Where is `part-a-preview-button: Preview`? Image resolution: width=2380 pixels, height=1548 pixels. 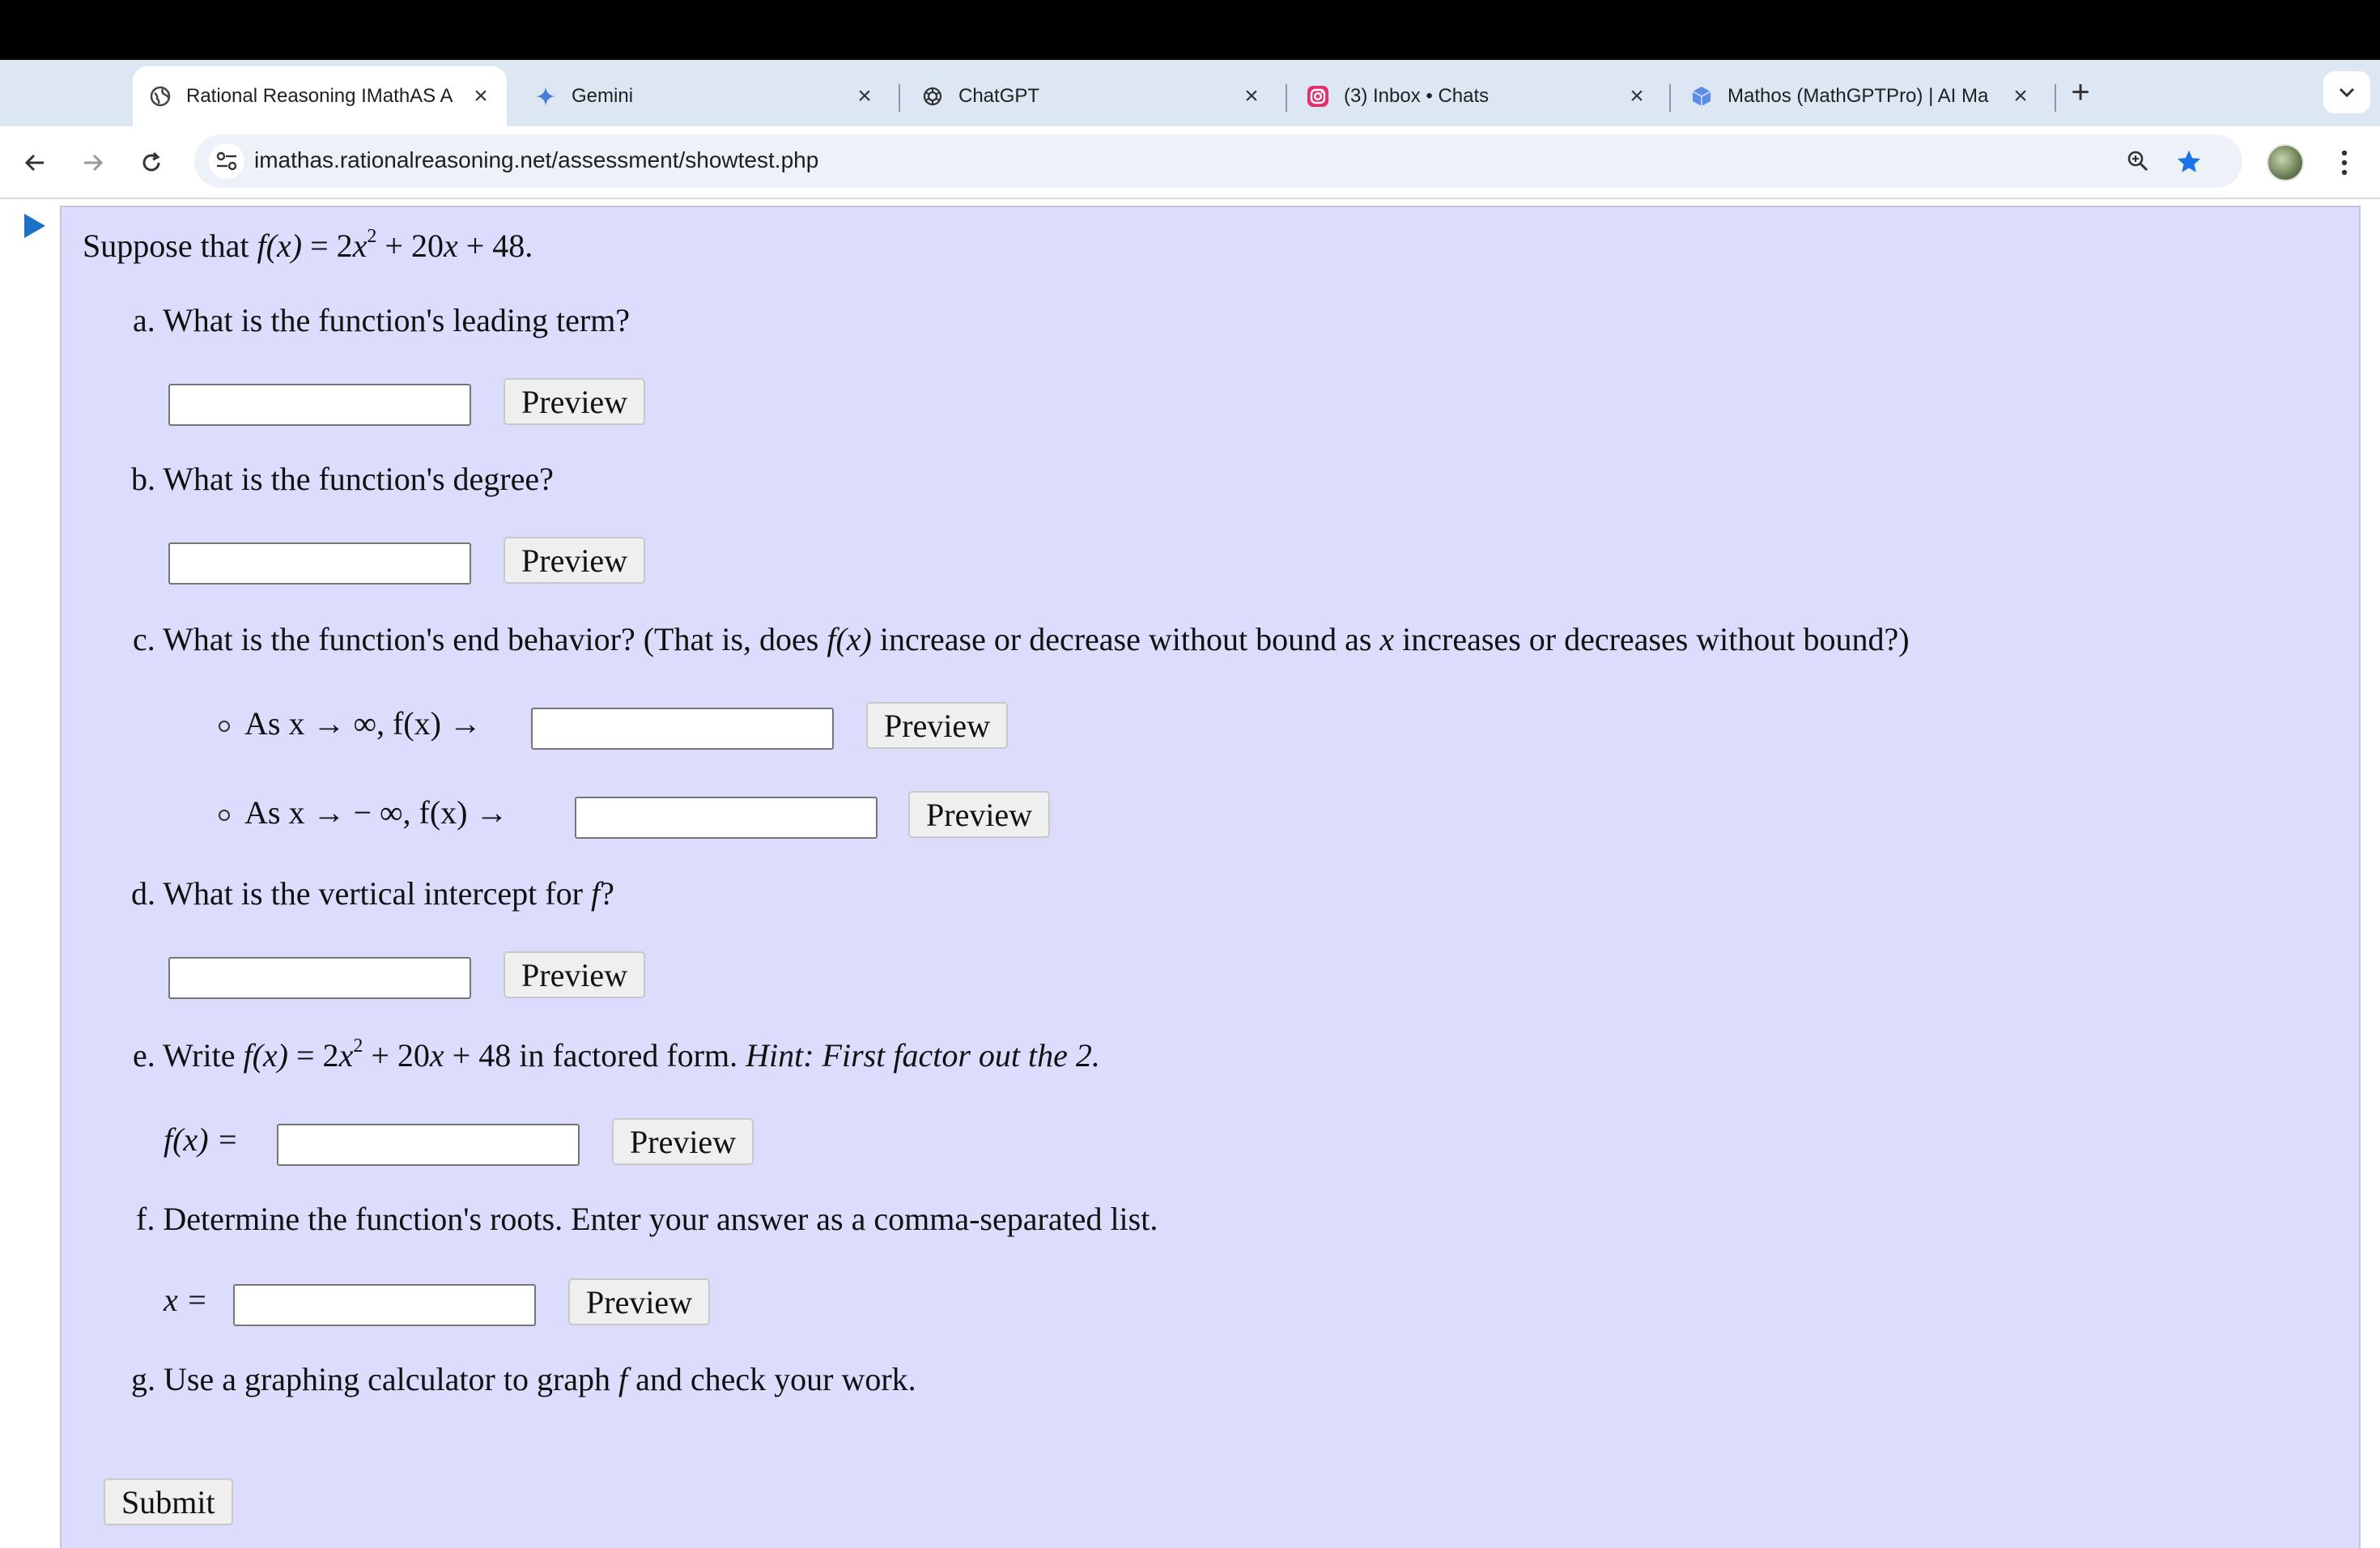
part-a-preview-button: Preview is located at coordinates (575, 402).